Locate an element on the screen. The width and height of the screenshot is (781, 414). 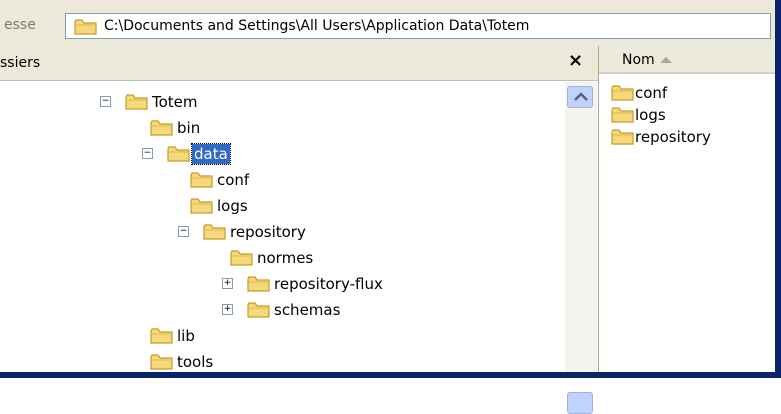
list-item-logs: logs is located at coordinates (691, 117).